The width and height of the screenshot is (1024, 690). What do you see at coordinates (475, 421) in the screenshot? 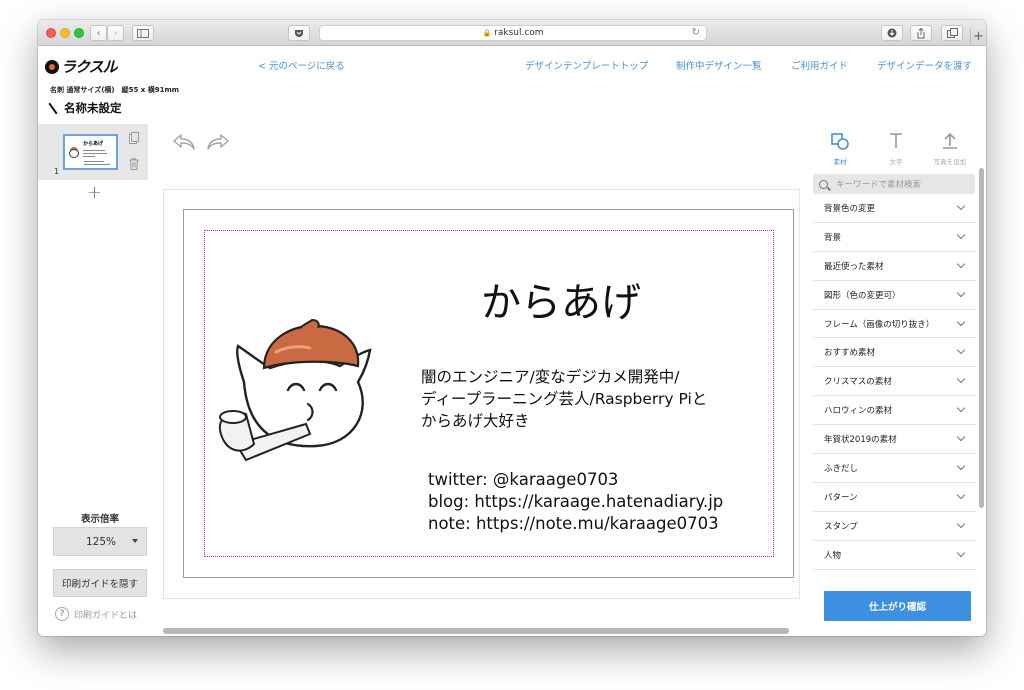
I see `card-bio-line: からあげ大好き` at bounding box center [475, 421].